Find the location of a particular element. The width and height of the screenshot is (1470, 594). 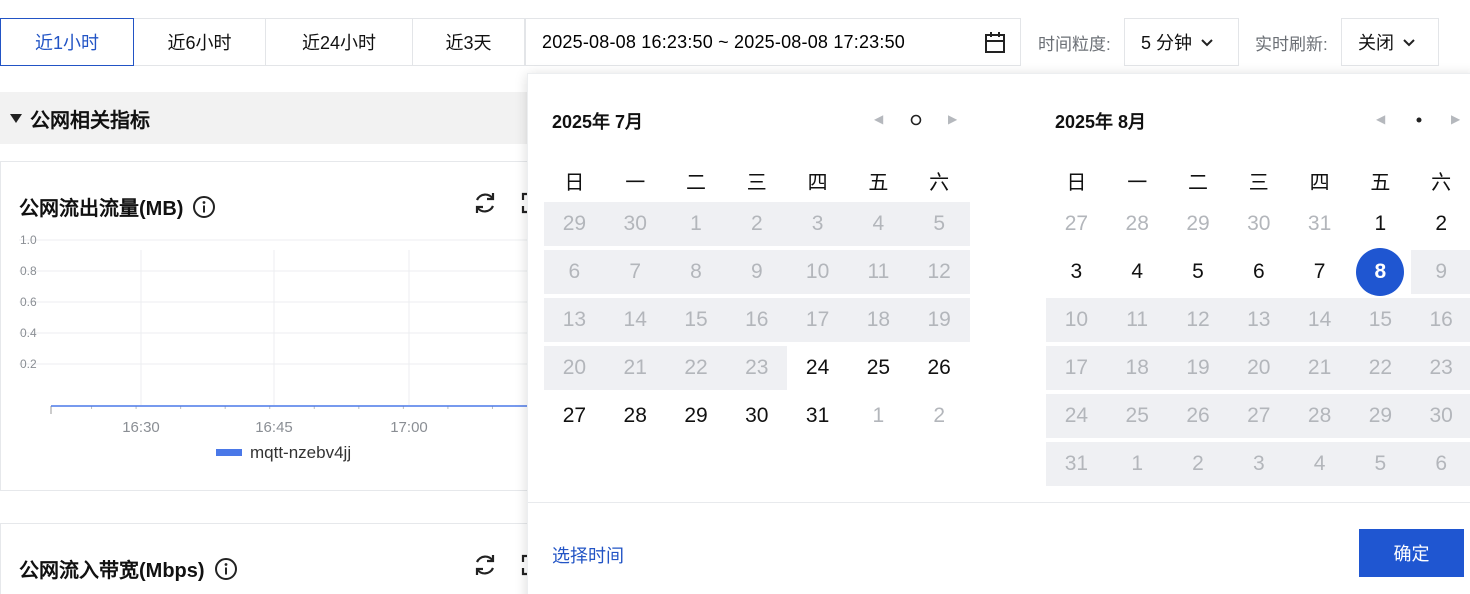

calendar-day: 11 is located at coordinates (1137, 320).